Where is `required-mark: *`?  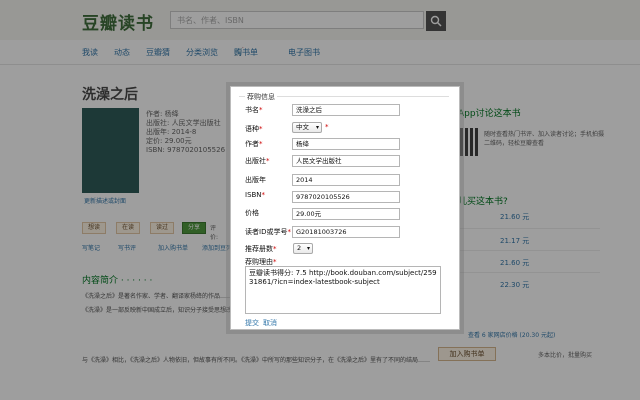
required-mark: * is located at coordinates (327, 127).